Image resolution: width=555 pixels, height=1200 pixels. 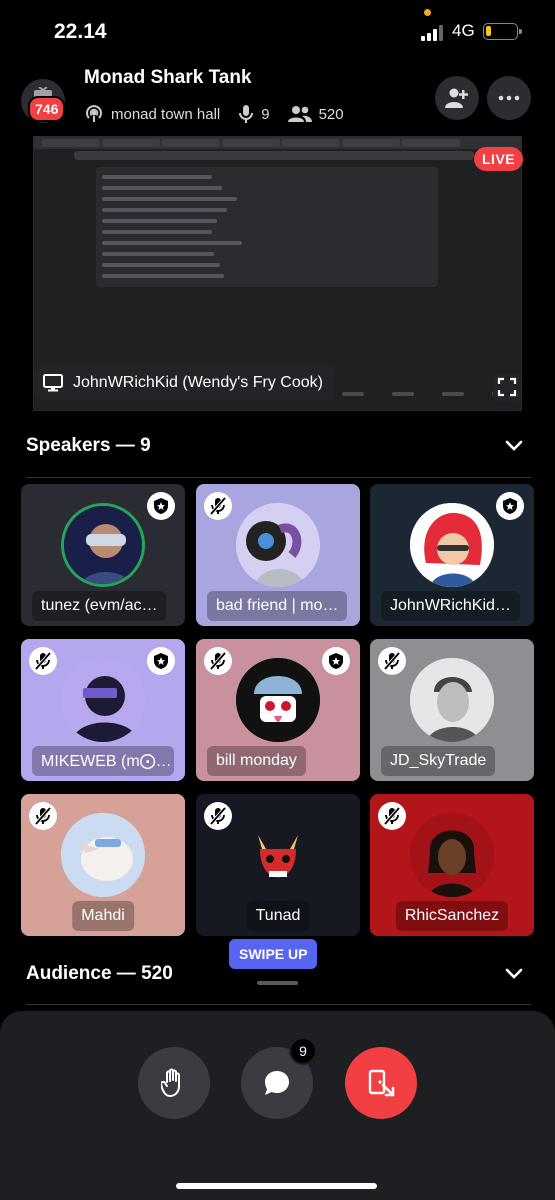 I want to click on add-user-icon, so click(x=456, y=98).